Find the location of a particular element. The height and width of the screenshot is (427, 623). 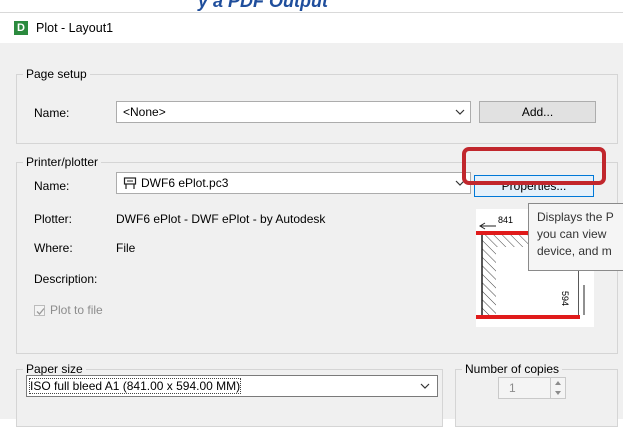

window-title: Plot - Layout1 is located at coordinates (75, 28).